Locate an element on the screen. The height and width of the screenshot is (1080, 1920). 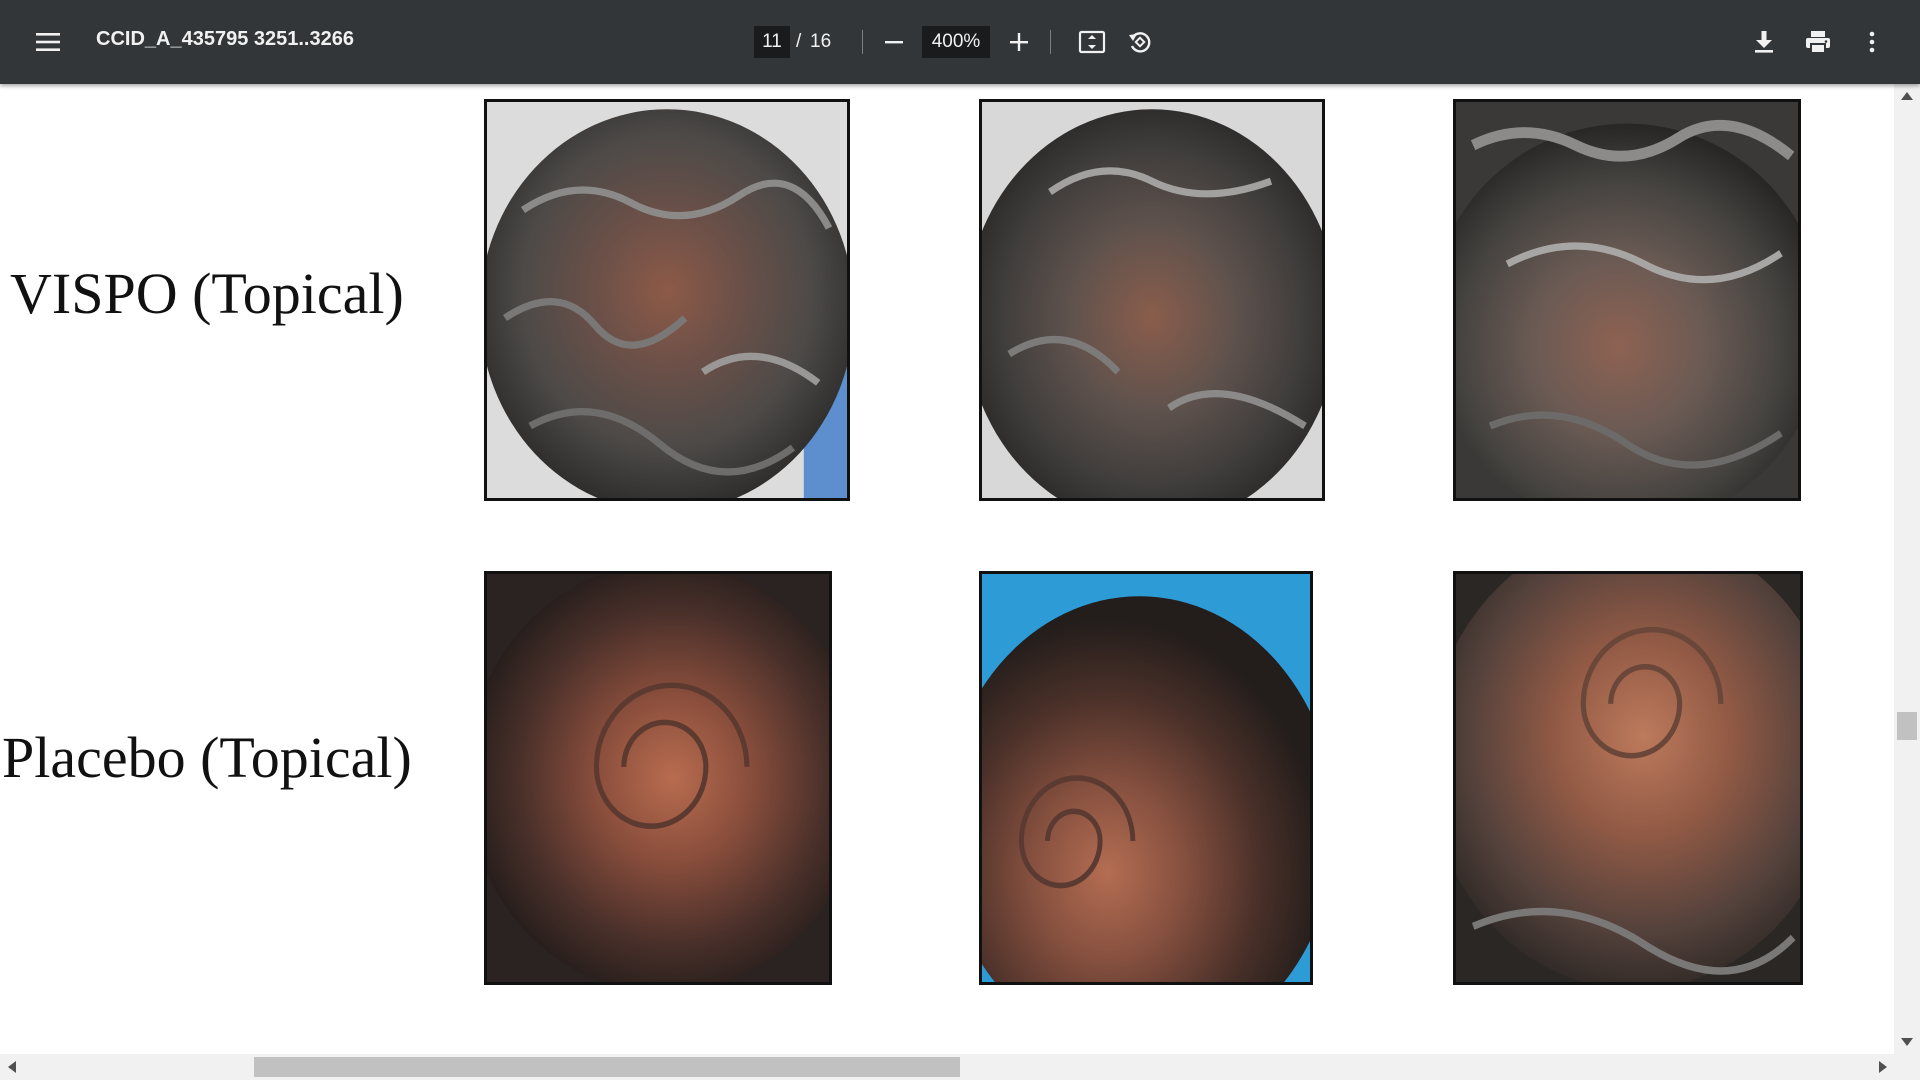
more-vertical-icon is located at coordinates (1872, 42).